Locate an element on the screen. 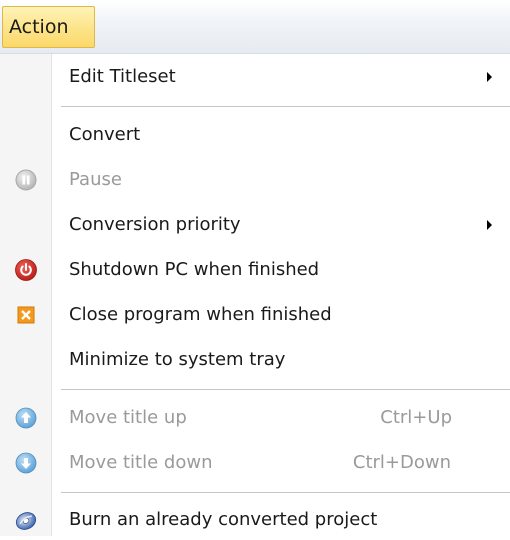 This screenshot has height=540, width=510. menu-item-label: Move title down is located at coordinates (141, 462).